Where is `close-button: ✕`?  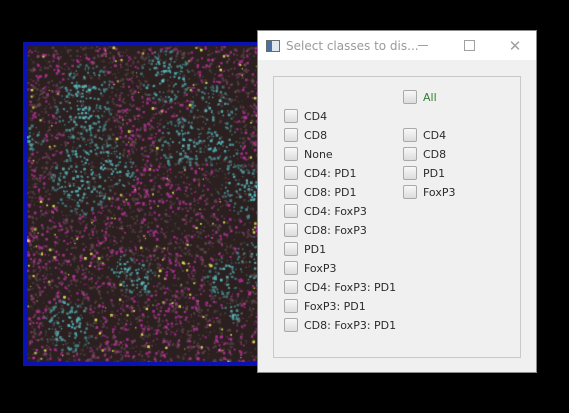
close-button: ✕ is located at coordinates (515, 45).